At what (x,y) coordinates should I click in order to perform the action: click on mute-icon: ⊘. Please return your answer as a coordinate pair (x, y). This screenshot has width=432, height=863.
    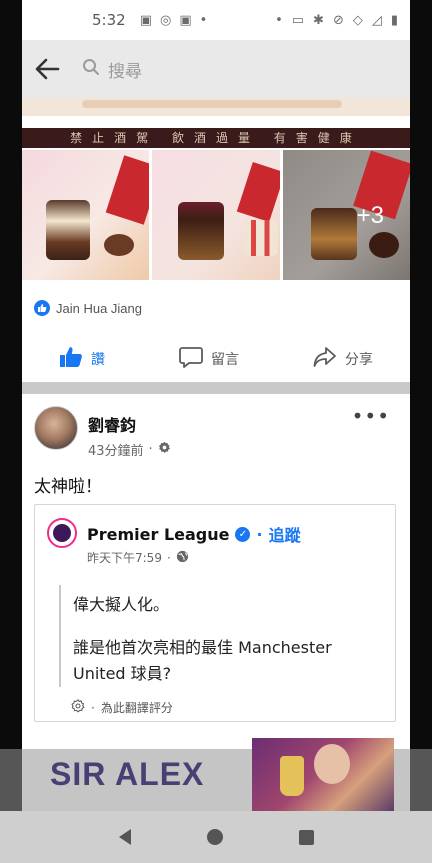
    Looking at the image, I should click on (338, 20).